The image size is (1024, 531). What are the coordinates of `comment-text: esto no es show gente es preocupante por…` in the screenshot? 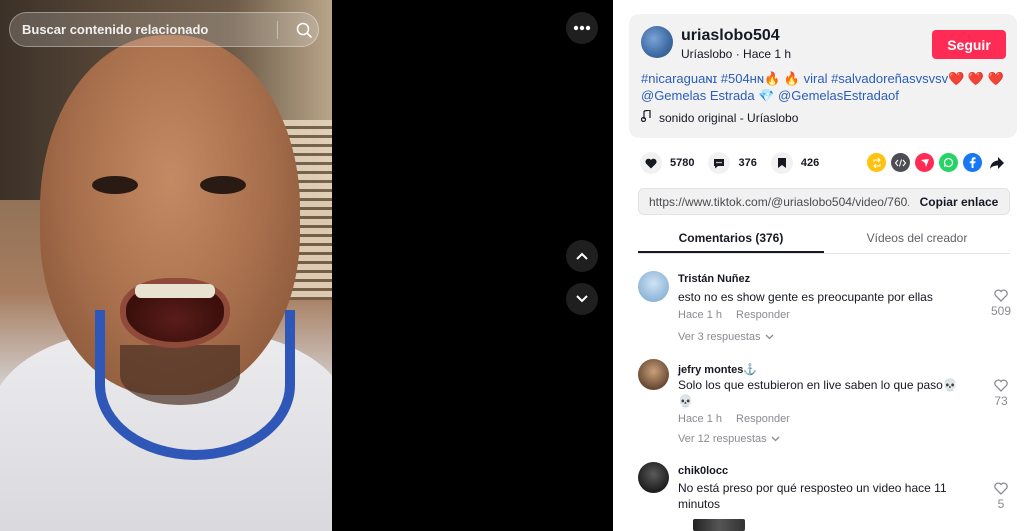 It's located at (805, 297).